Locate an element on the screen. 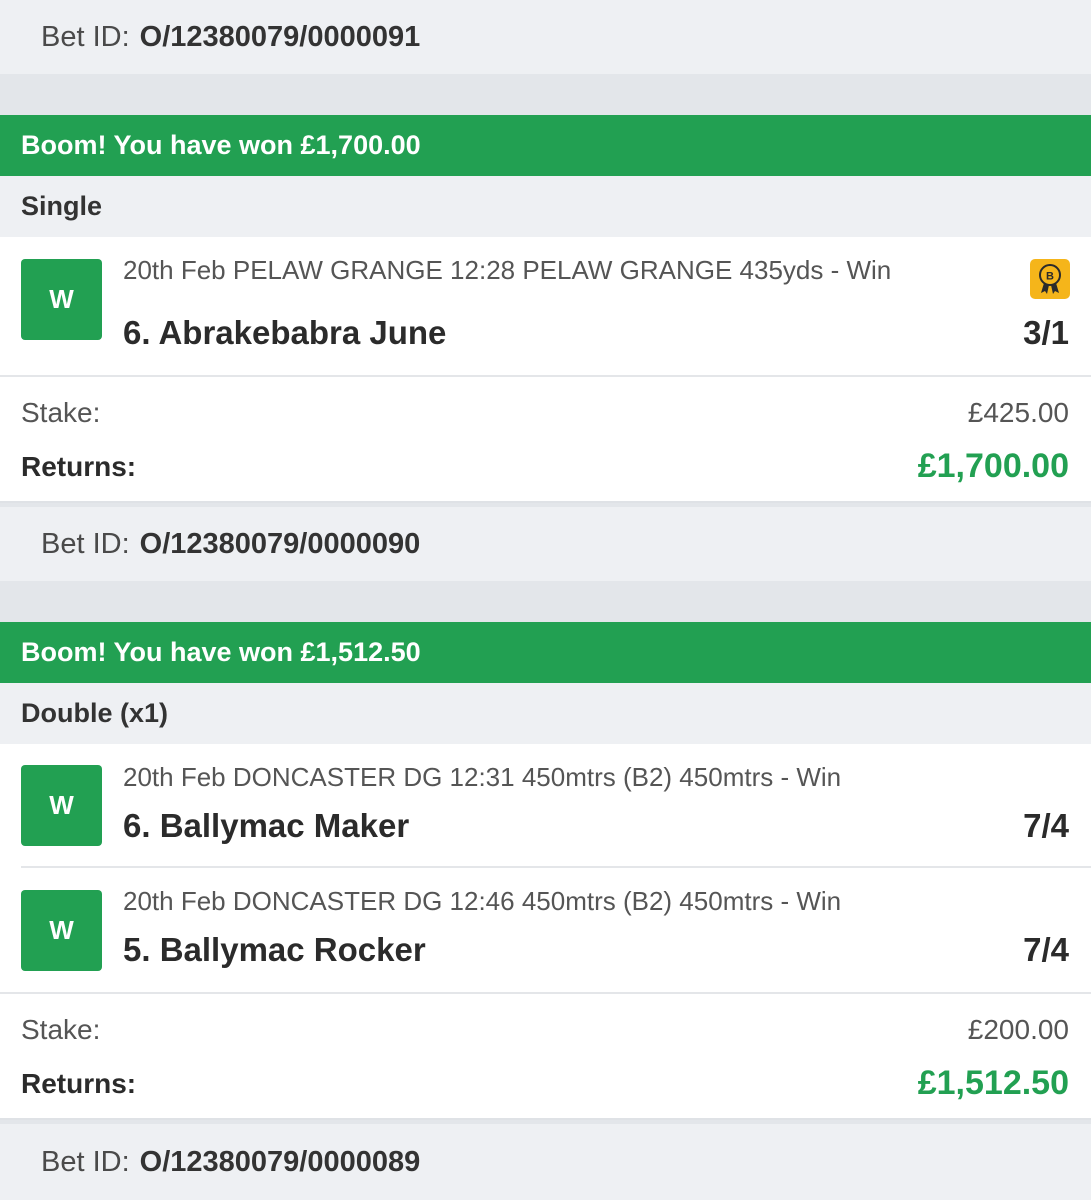  svg-text: B is located at coordinates (1050, 277).